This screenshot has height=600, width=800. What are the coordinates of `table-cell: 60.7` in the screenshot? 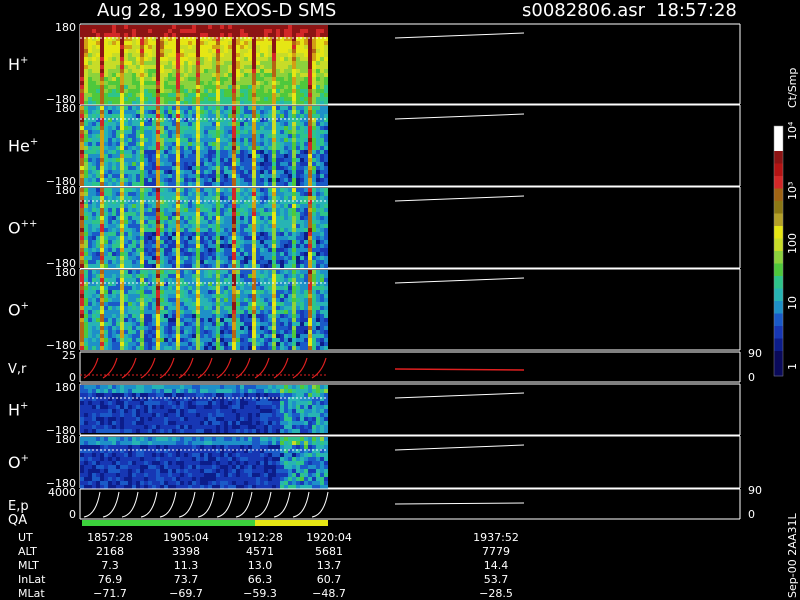 It's located at (329, 579).